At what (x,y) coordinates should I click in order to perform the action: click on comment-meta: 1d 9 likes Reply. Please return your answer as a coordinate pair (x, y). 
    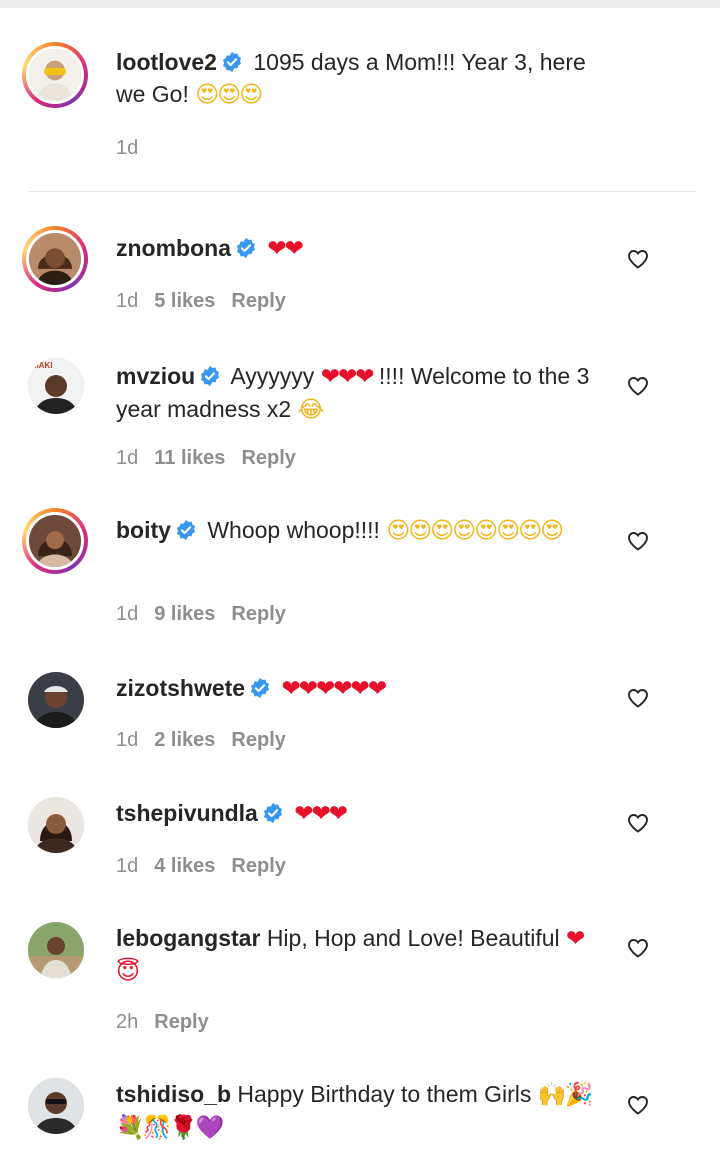
    Looking at the image, I should click on (209, 614).